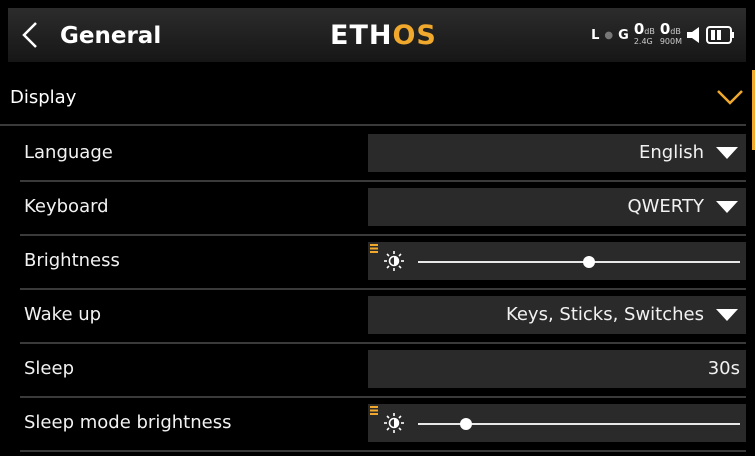 The height and width of the screenshot is (456, 755). I want to click on sleep-number-field: 30s, so click(557, 369).